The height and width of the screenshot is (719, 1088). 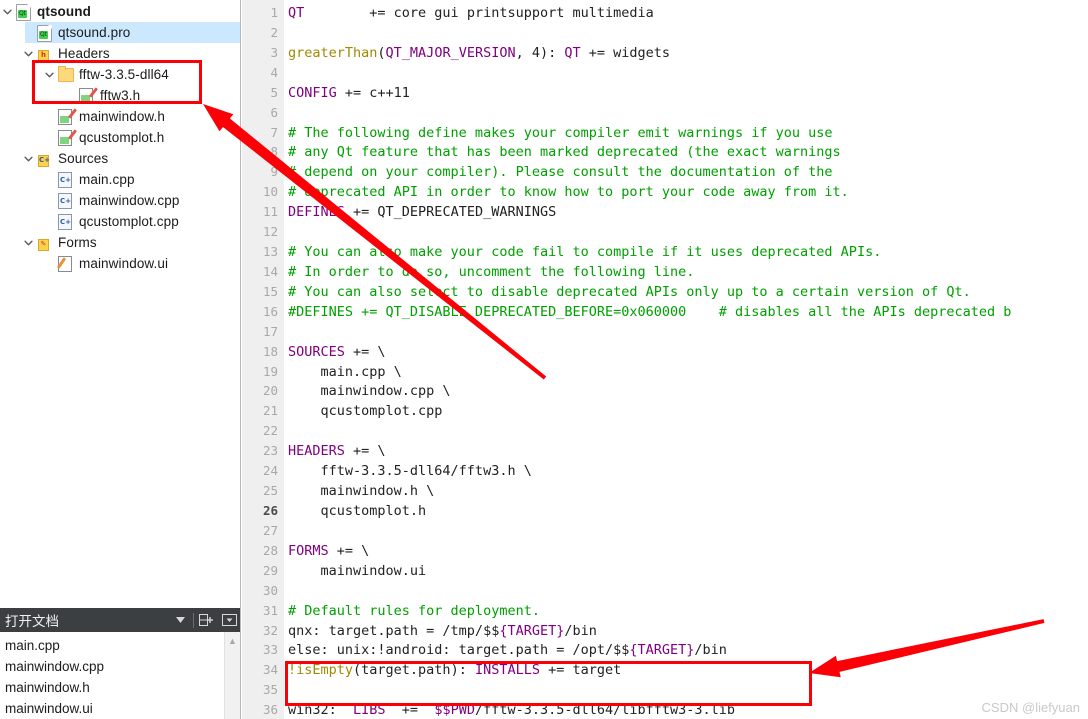 What do you see at coordinates (120, 263) in the screenshot?
I see `tree-item-mainwindow-ui: mainwindow.ui` at bounding box center [120, 263].